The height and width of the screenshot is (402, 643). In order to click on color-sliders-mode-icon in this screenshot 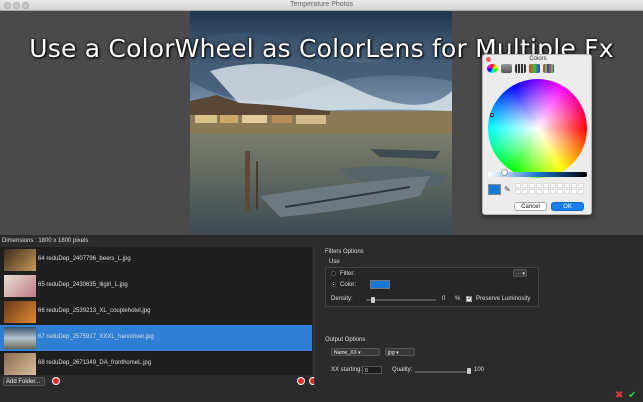, I will do `click(506, 68)`.